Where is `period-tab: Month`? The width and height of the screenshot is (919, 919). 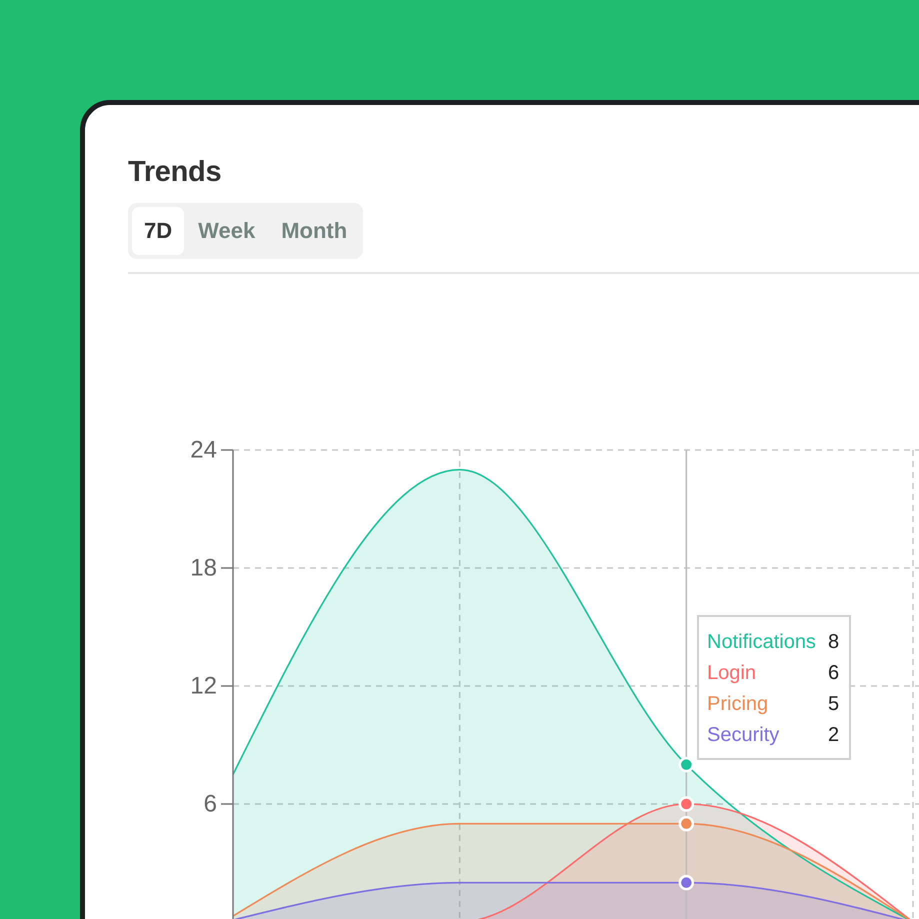
period-tab: Month is located at coordinates (314, 231).